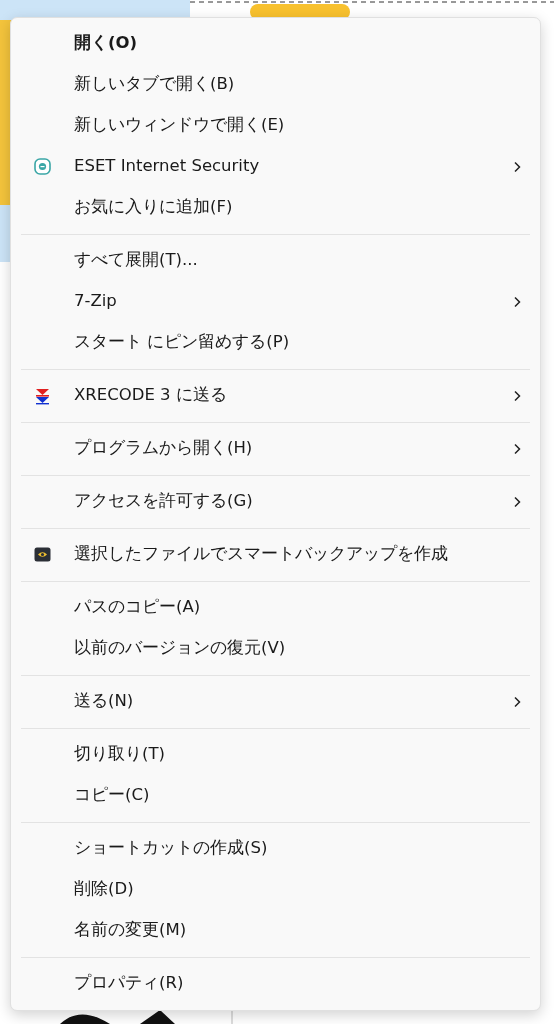 The height and width of the screenshot is (1024, 554). I want to click on menu-item: 開く(O), so click(275, 43).